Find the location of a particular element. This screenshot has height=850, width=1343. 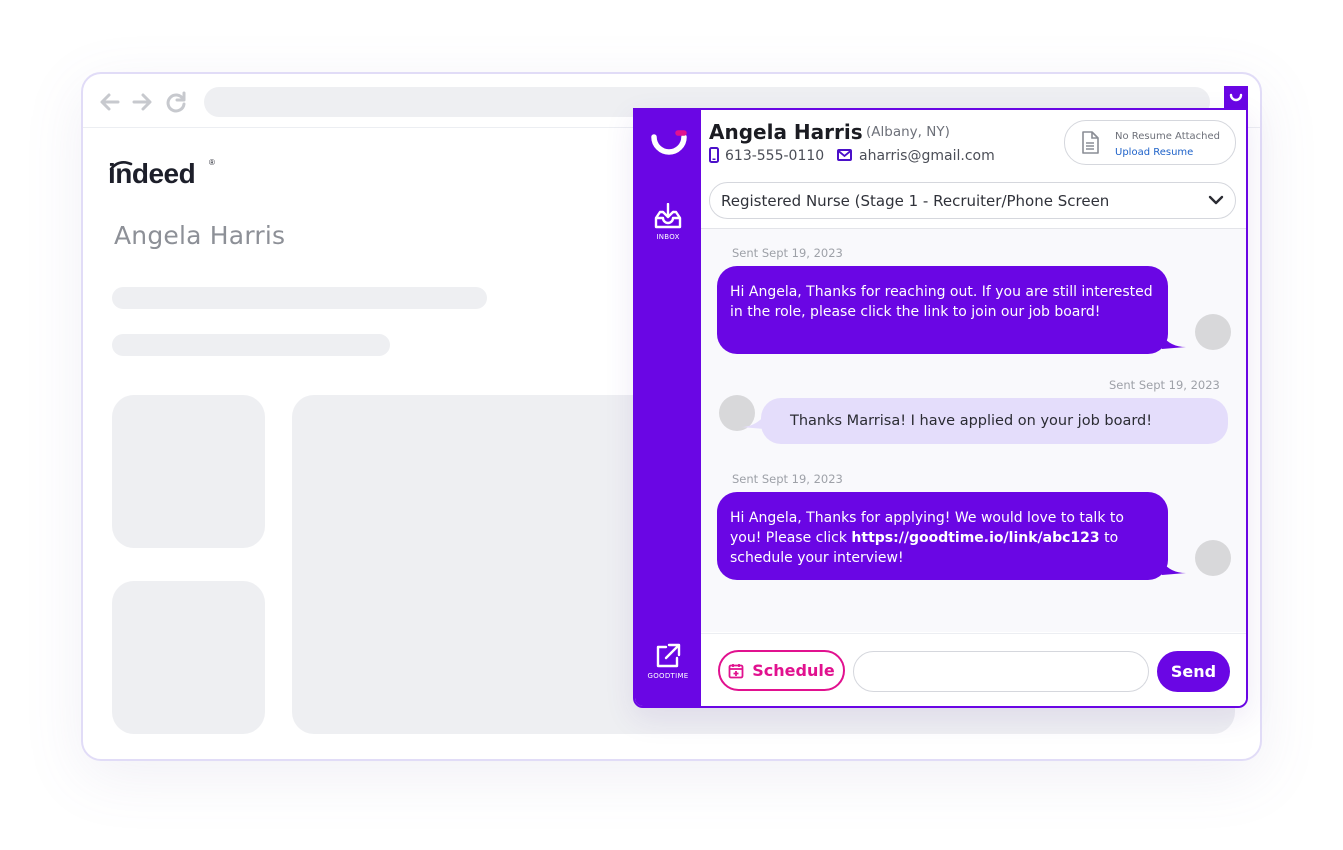

schedule-label: Schedule is located at coordinates (793, 670).